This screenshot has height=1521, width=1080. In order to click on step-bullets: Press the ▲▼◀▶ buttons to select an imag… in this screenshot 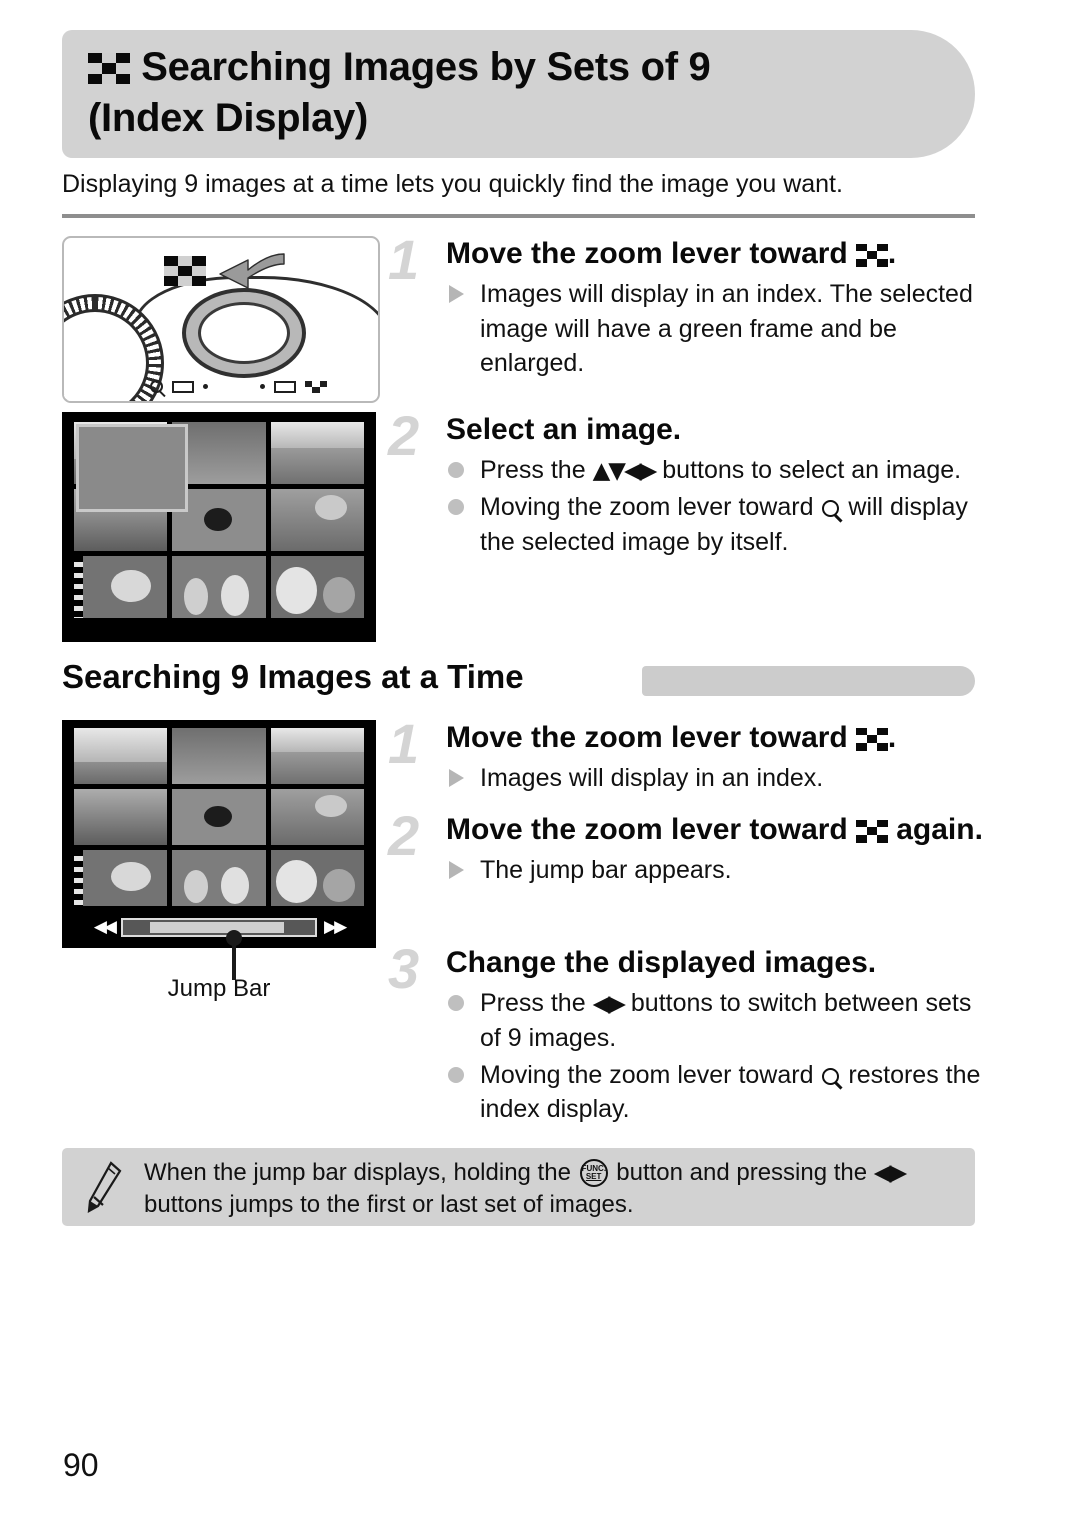, I will do `click(717, 506)`.